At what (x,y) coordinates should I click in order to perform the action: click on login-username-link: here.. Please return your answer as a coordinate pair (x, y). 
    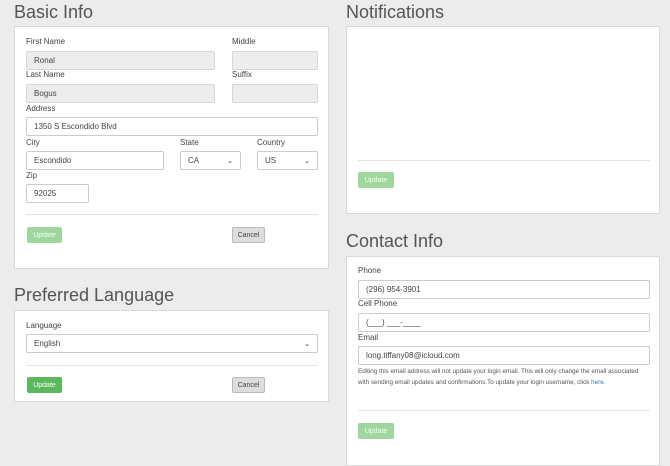
    Looking at the image, I should click on (598, 382).